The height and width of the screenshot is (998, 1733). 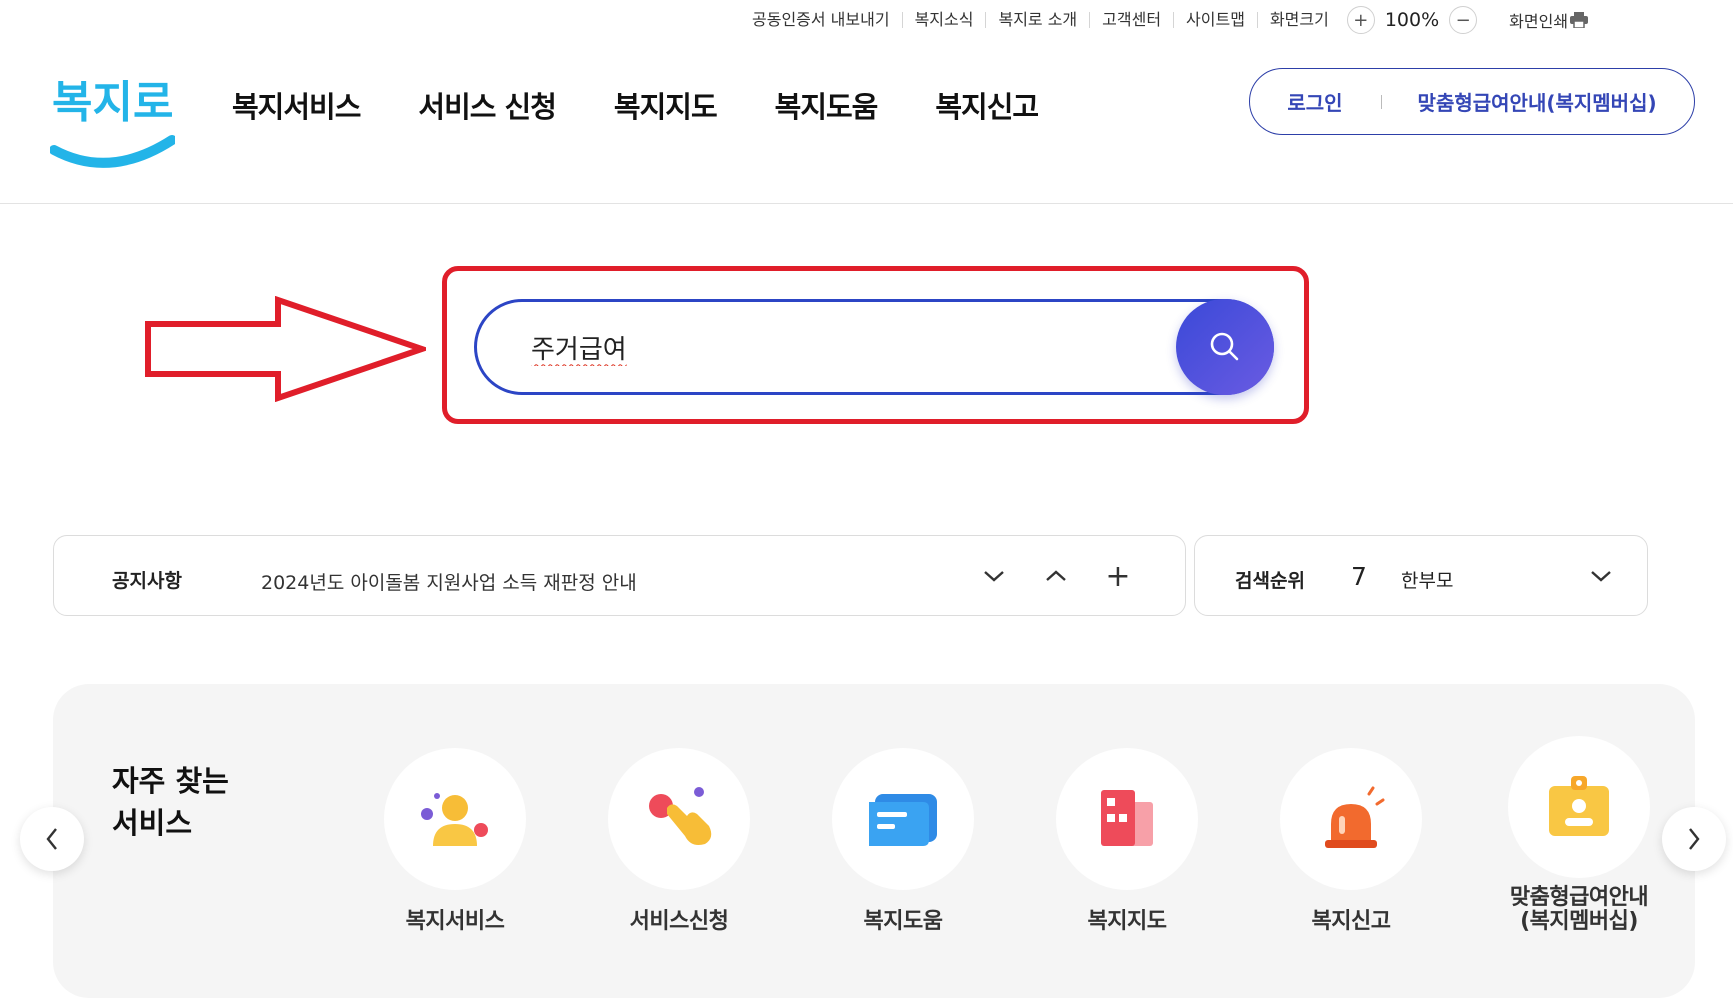 What do you see at coordinates (1314, 101) in the screenshot?
I see `login-button: 로그인` at bounding box center [1314, 101].